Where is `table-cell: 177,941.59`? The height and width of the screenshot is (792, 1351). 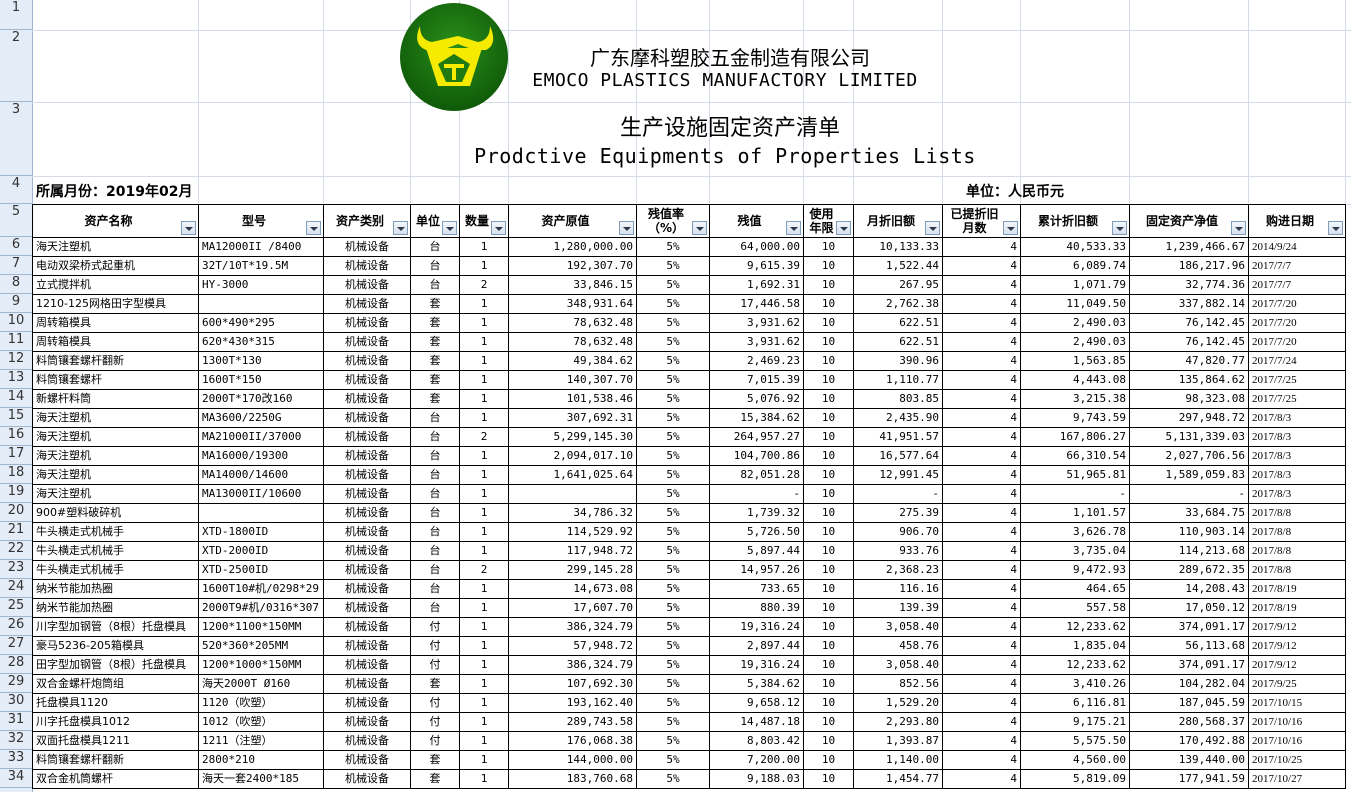 table-cell: 177,941.59 is located at coordinates (1189, 779).